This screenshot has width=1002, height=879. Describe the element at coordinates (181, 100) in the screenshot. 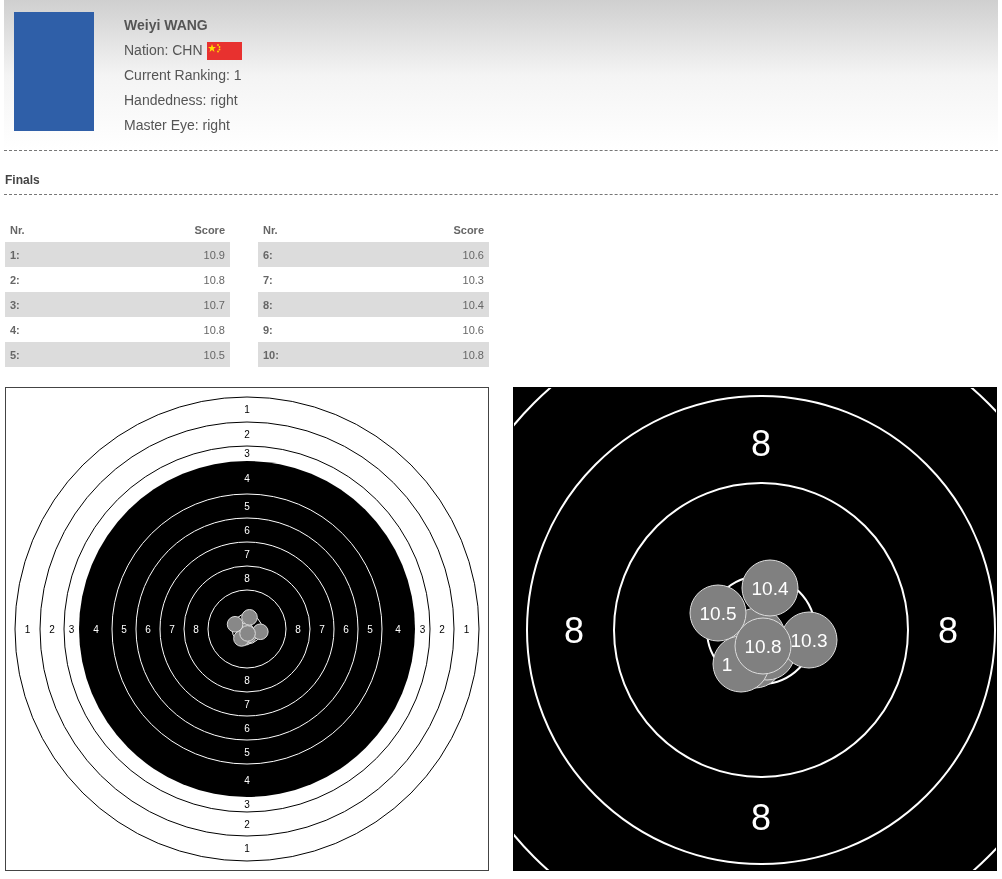

I see `handedness-label: Handedness: right` at that location.